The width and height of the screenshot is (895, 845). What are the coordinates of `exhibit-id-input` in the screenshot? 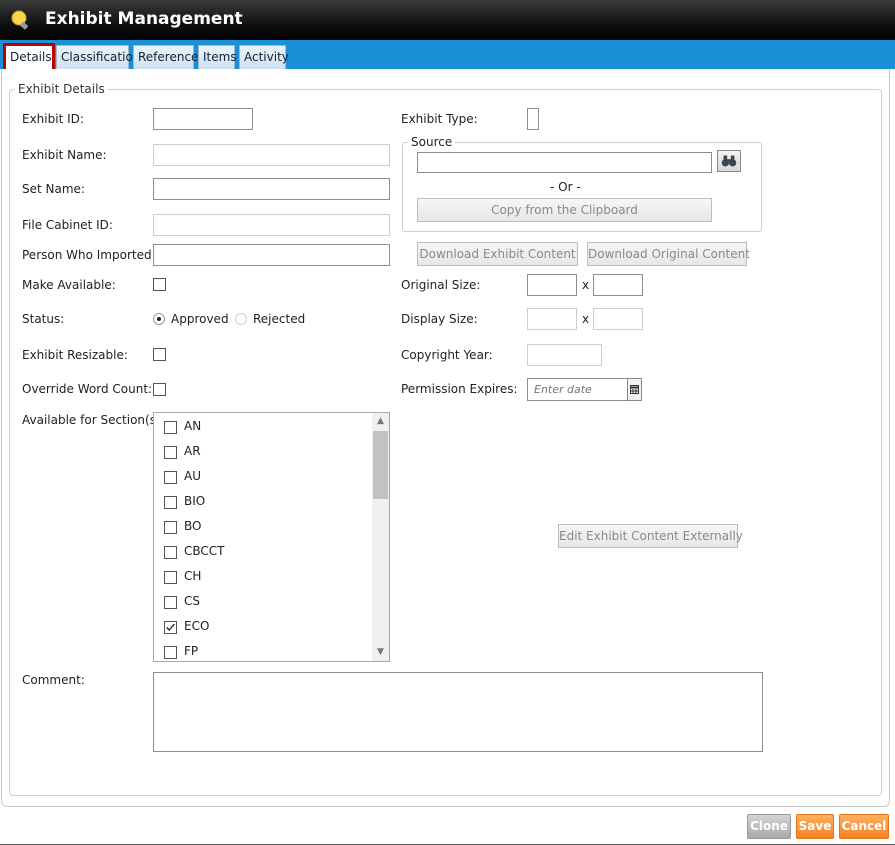 It's located at (203, 119).